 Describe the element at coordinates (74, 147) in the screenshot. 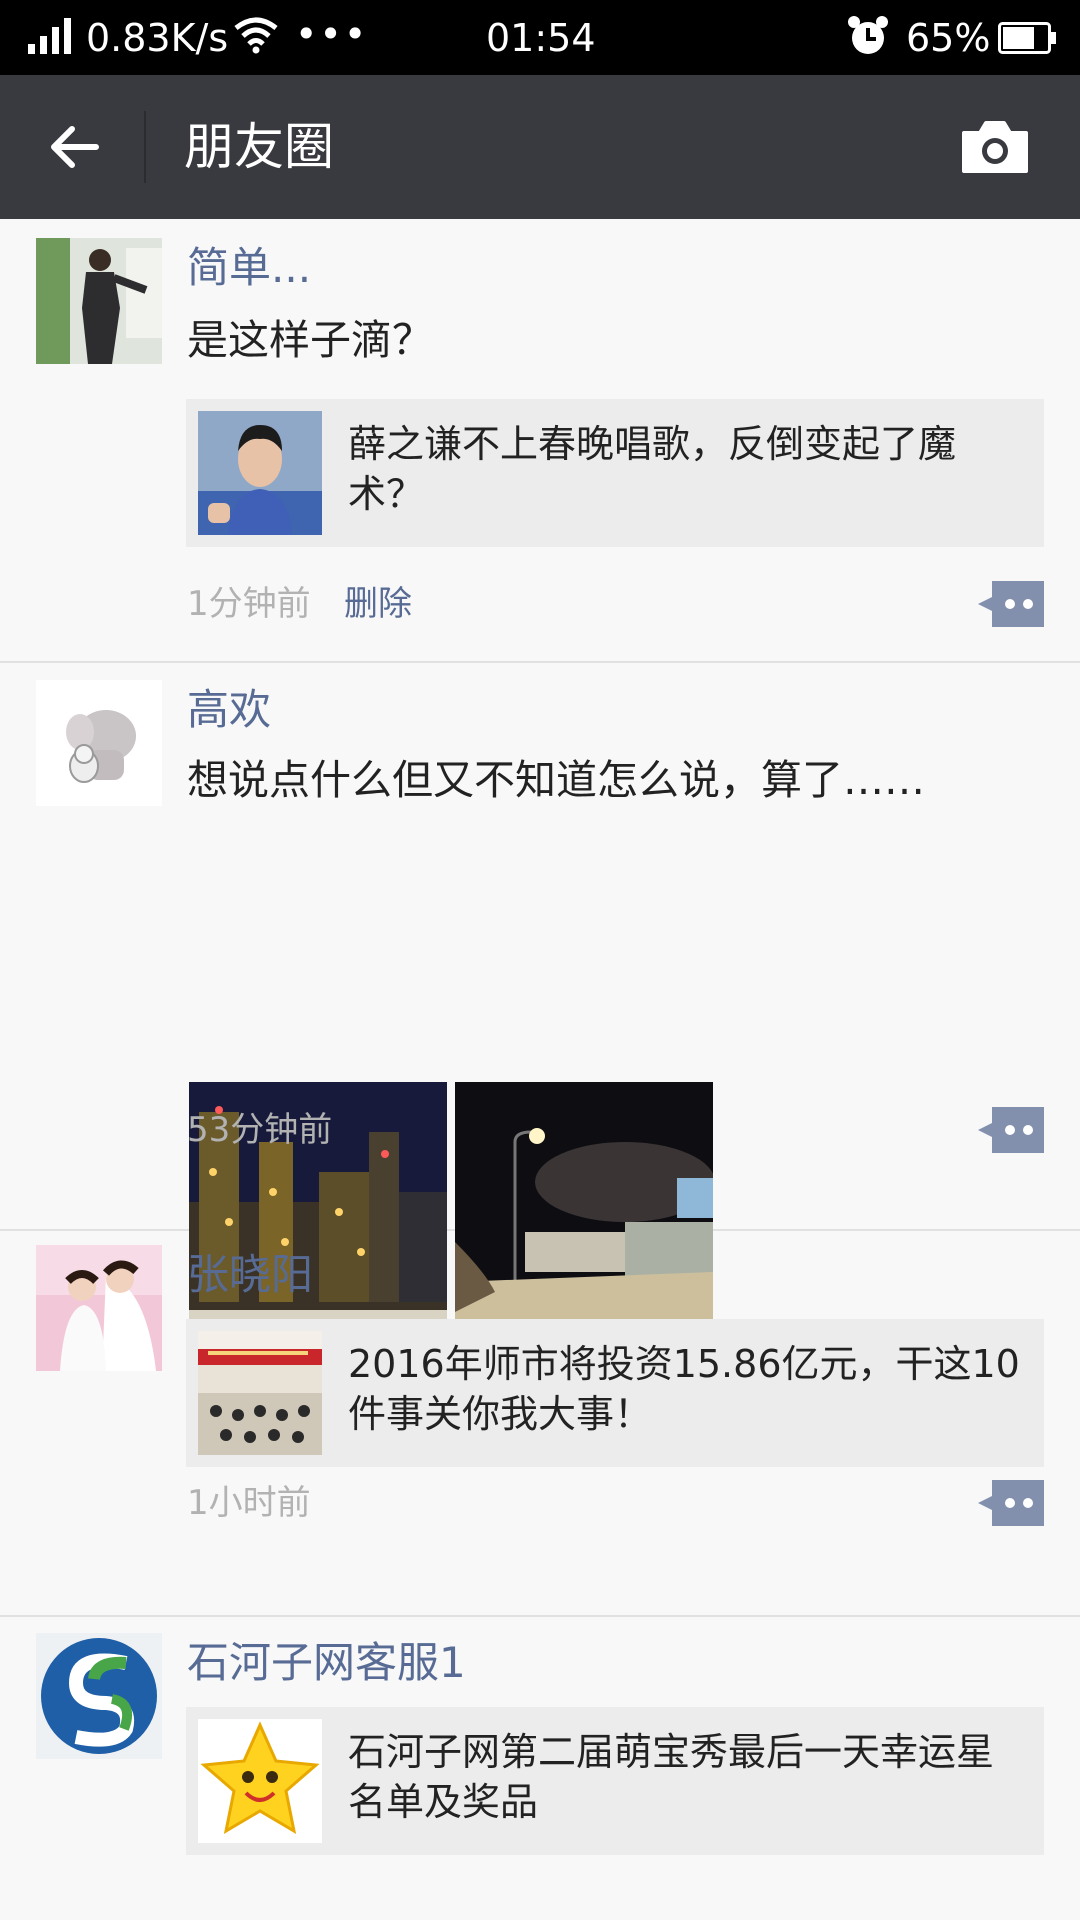

I see `back-arrow-icon` at that location.